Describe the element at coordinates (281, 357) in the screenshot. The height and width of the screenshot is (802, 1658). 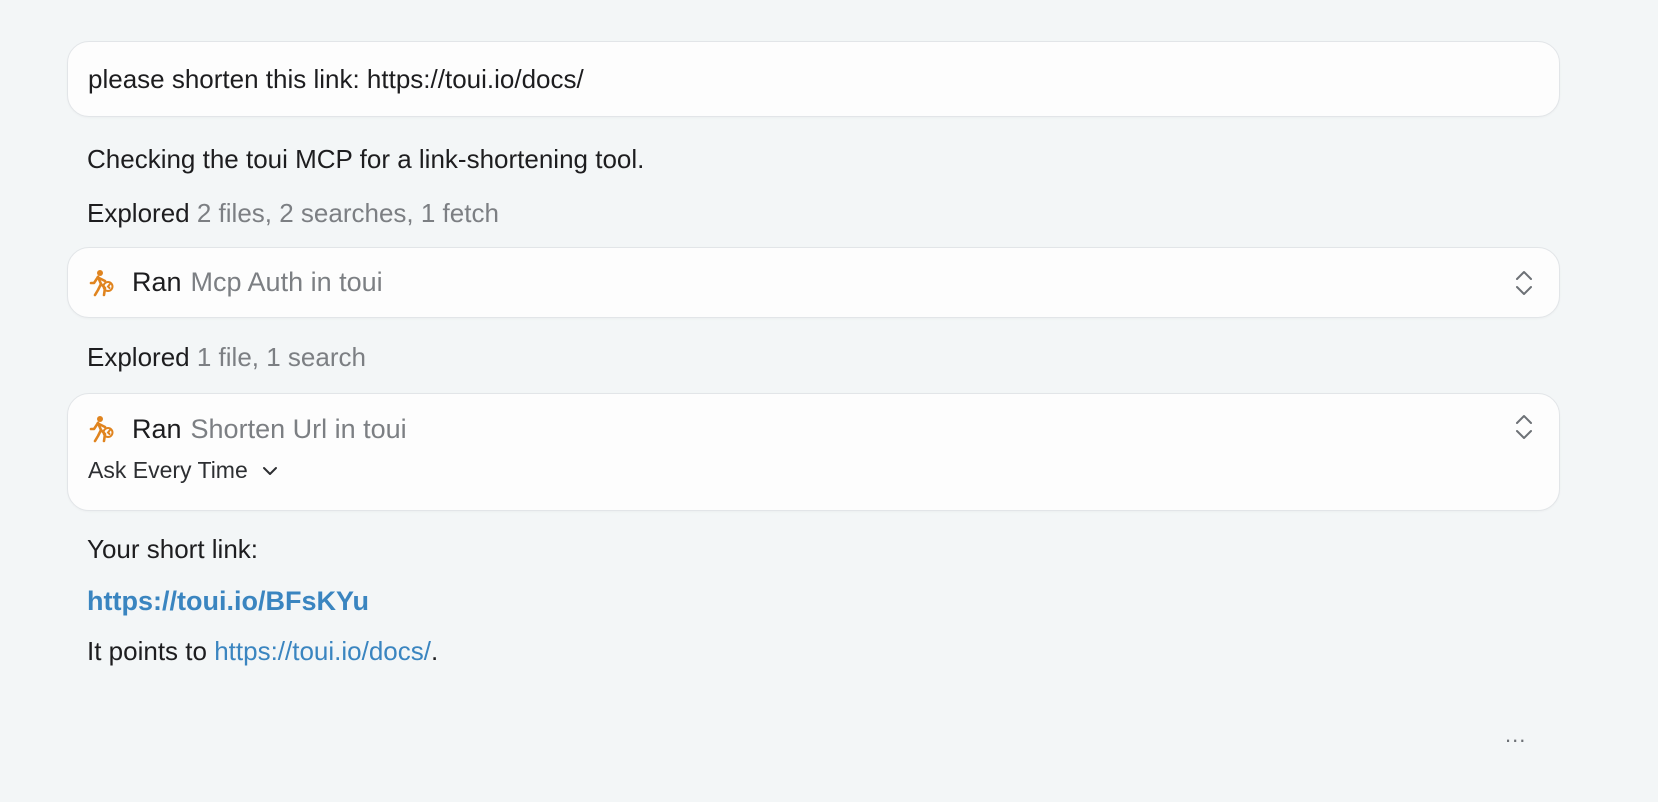
I see `explored-detail: 1 file, 1 search` at that location.